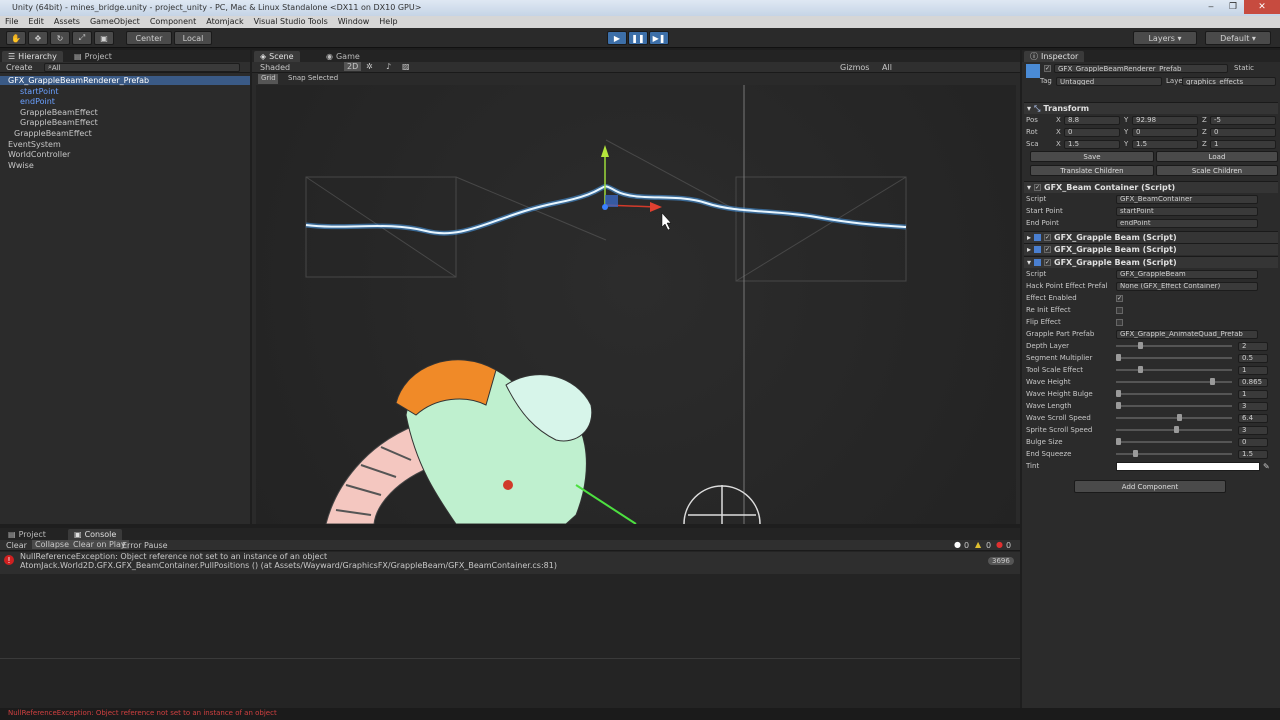 The width and height of the screenshot is (1280, 720). Describe the element at coordinates (1092, 120) in the screenshot. I see `position-x-field: 8.8` at that location.